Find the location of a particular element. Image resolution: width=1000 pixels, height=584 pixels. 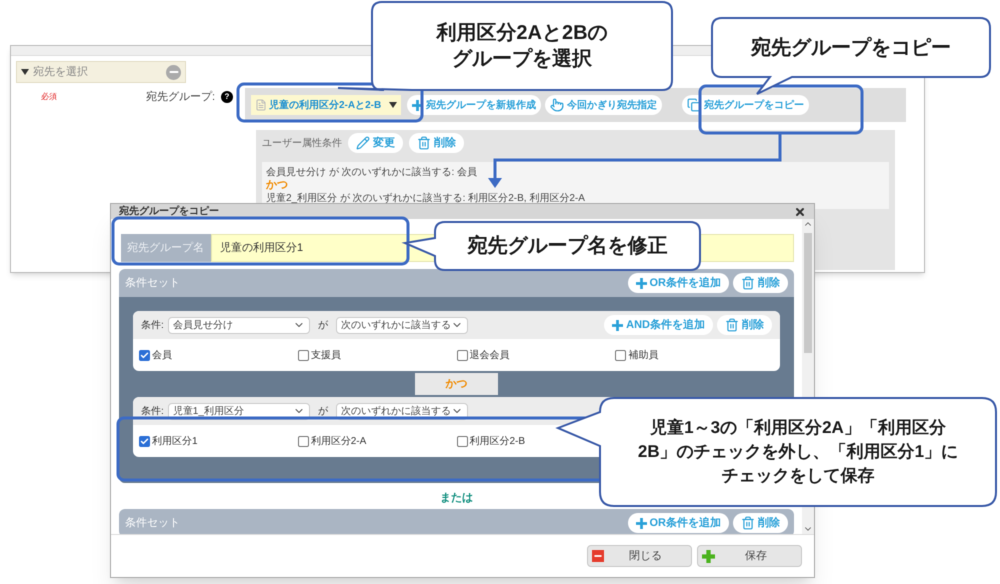

checkbox-label: 支援員 is located at coordinates (325, 355).